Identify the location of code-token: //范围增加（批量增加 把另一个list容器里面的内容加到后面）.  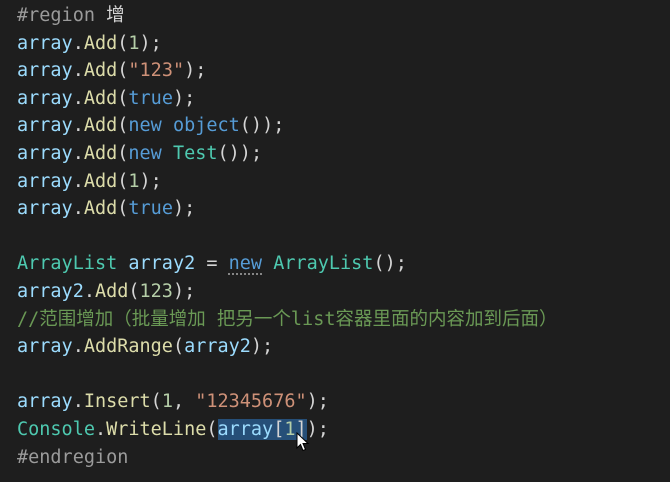
(287, 319).